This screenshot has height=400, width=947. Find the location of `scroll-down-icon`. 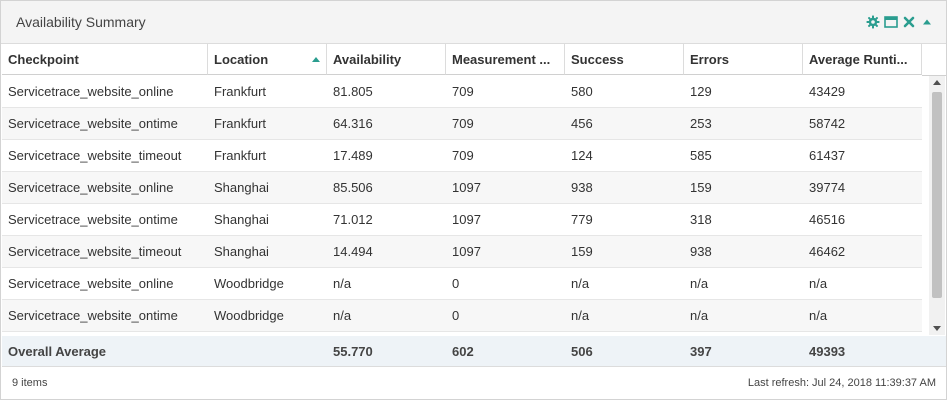

scroll-down-icon is located at coordinates (937, 328).